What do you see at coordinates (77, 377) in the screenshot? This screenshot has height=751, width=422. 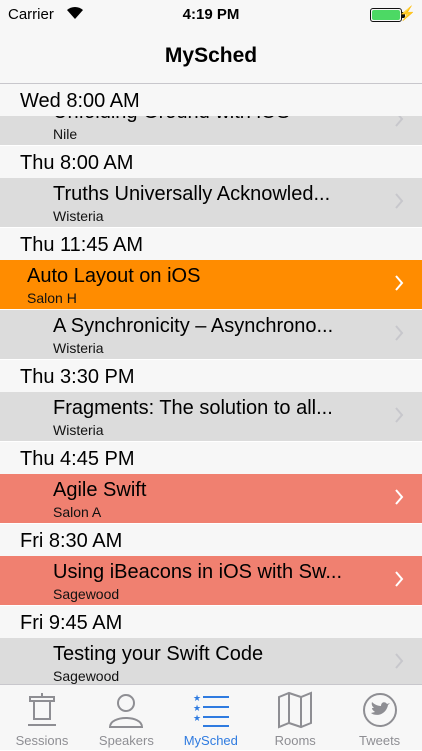 I see `section-header-label: Thu 3:30 PM` at bounding box center [77, 377].